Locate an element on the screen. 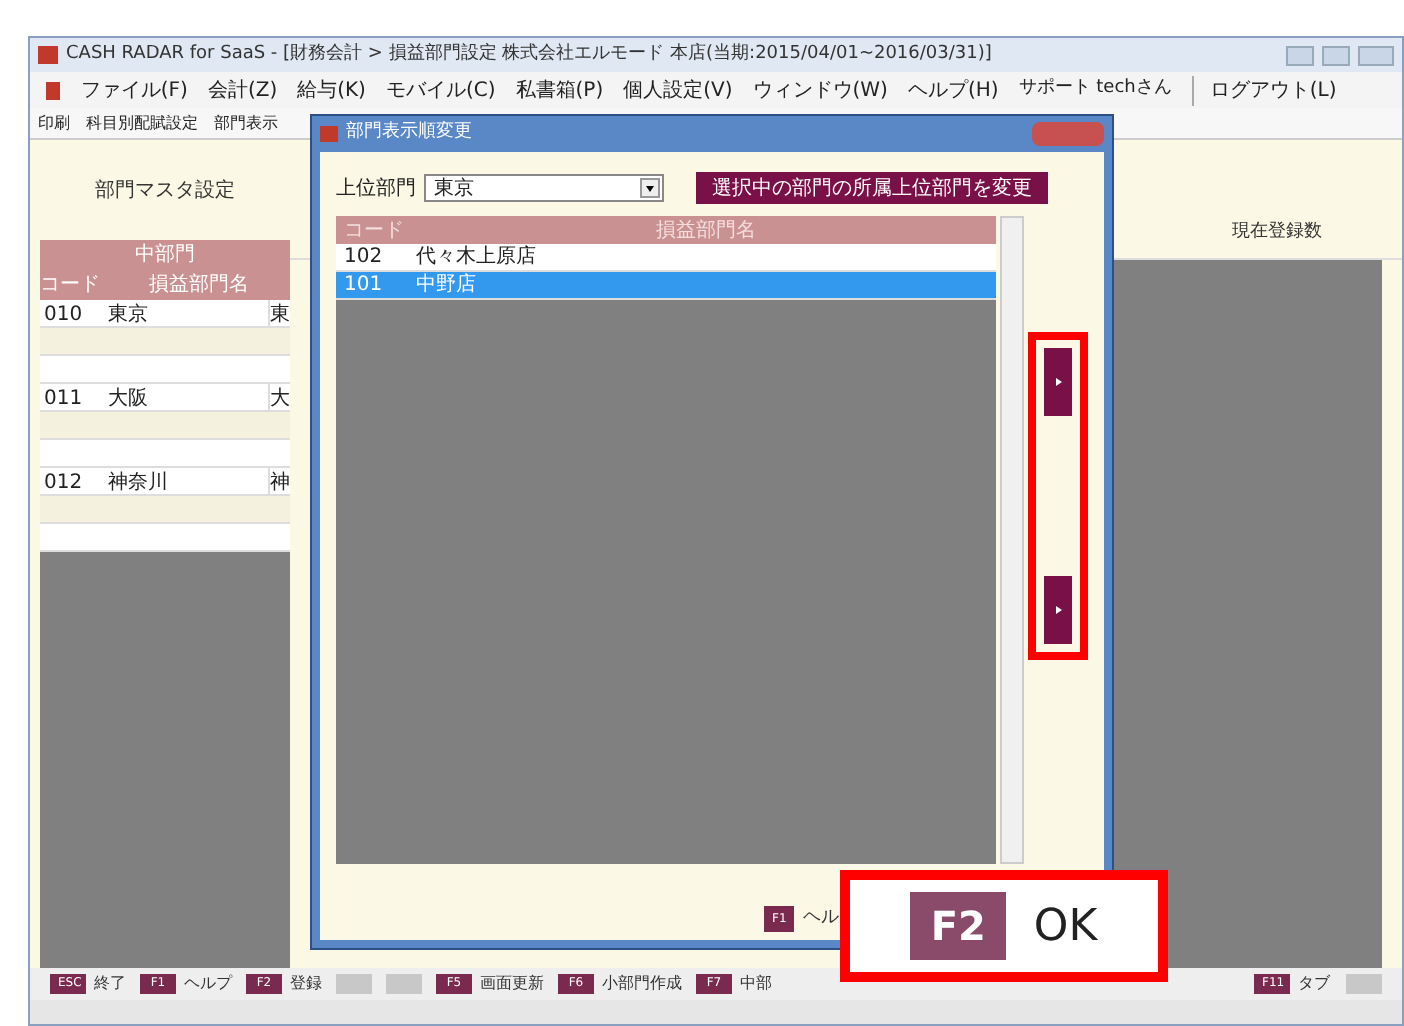 The width and height of the screenshot is (1404, 1026). dialog-title: 部門表示順変更 is located at coordinates (409, 133).